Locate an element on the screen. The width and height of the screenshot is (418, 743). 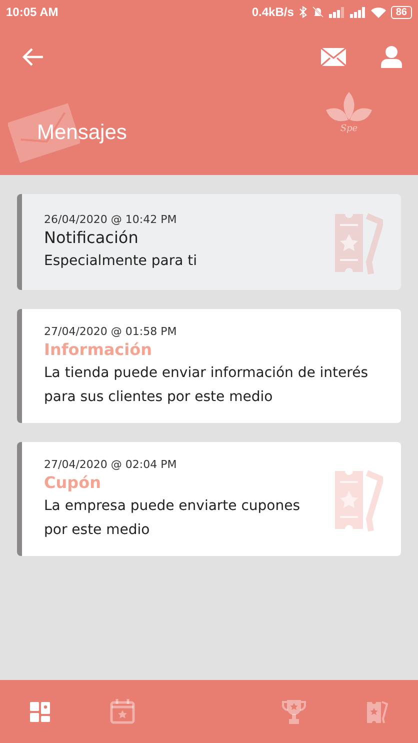
trophy-tab is located at coordinates (294, 712).